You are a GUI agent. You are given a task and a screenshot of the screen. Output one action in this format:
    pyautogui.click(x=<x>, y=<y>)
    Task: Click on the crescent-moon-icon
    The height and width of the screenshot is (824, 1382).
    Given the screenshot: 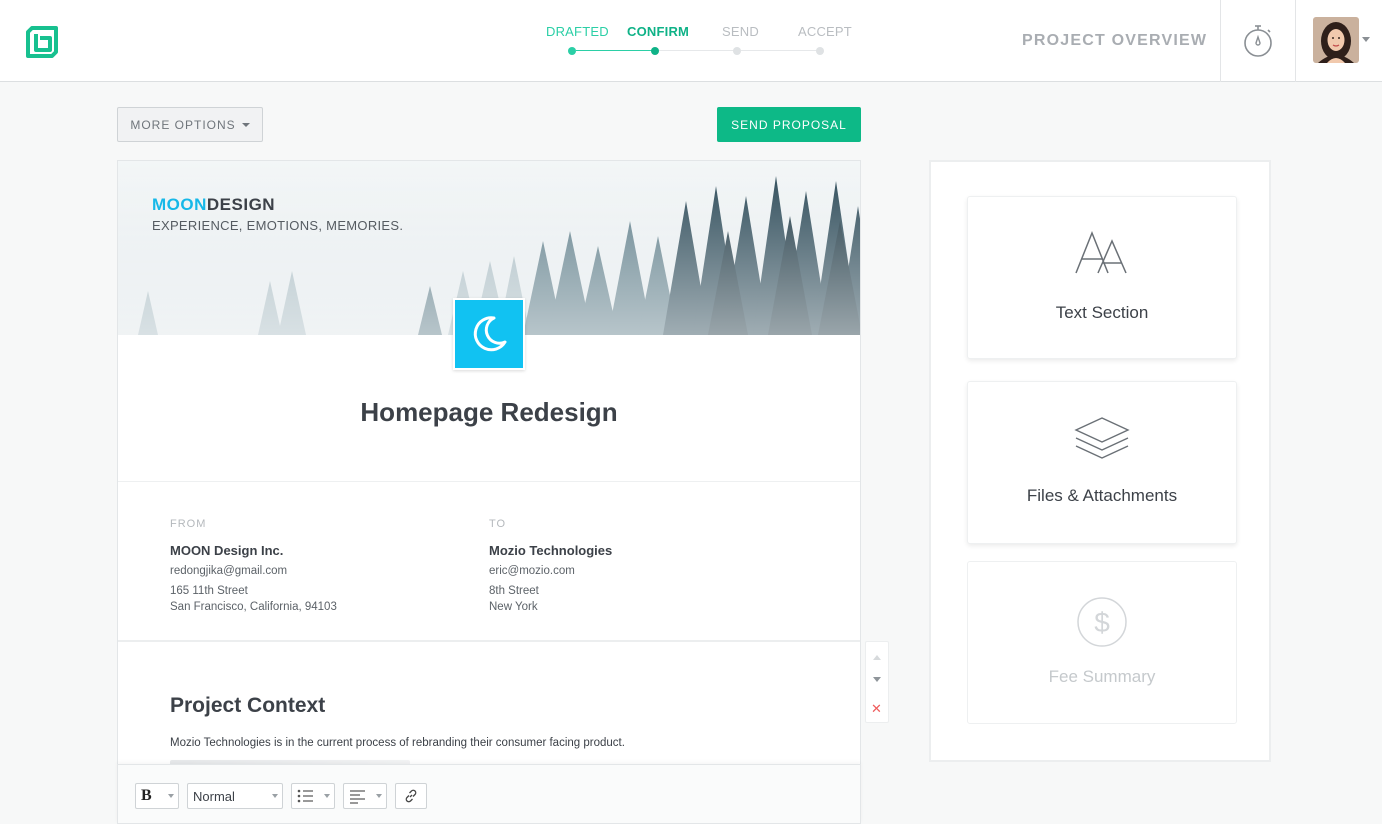 What is the action you would take?
    pyautogui.click(x=490, y=334)
    